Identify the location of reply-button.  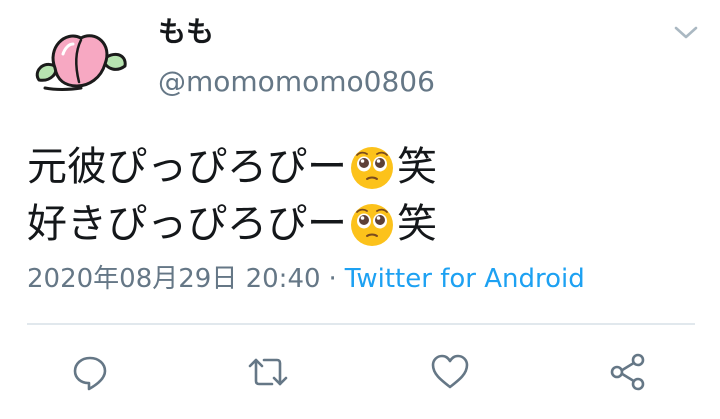
(90, 372).